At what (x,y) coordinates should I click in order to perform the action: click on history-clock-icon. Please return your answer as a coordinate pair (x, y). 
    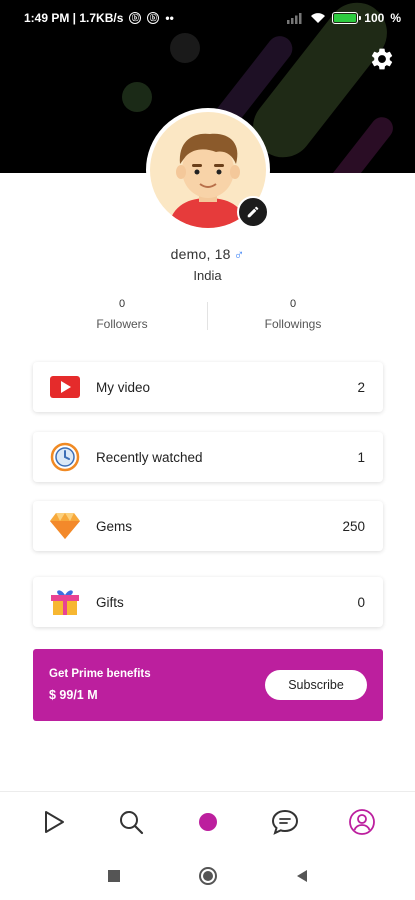
    Looking at the image, I should click on (65, 457).